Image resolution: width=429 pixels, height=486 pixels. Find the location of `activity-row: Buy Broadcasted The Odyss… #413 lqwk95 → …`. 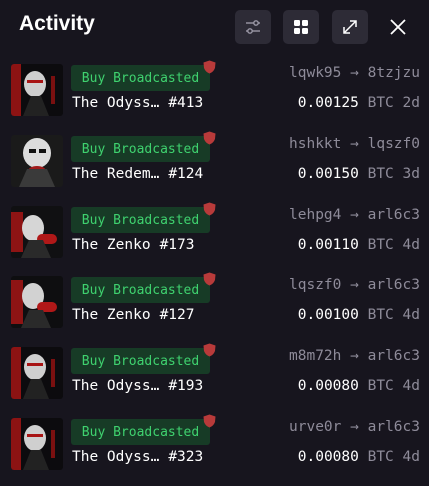

activity-row: Buy Broadcasted The Odyss… #413 lqwk95 → … is located at coordinates (214, 96).